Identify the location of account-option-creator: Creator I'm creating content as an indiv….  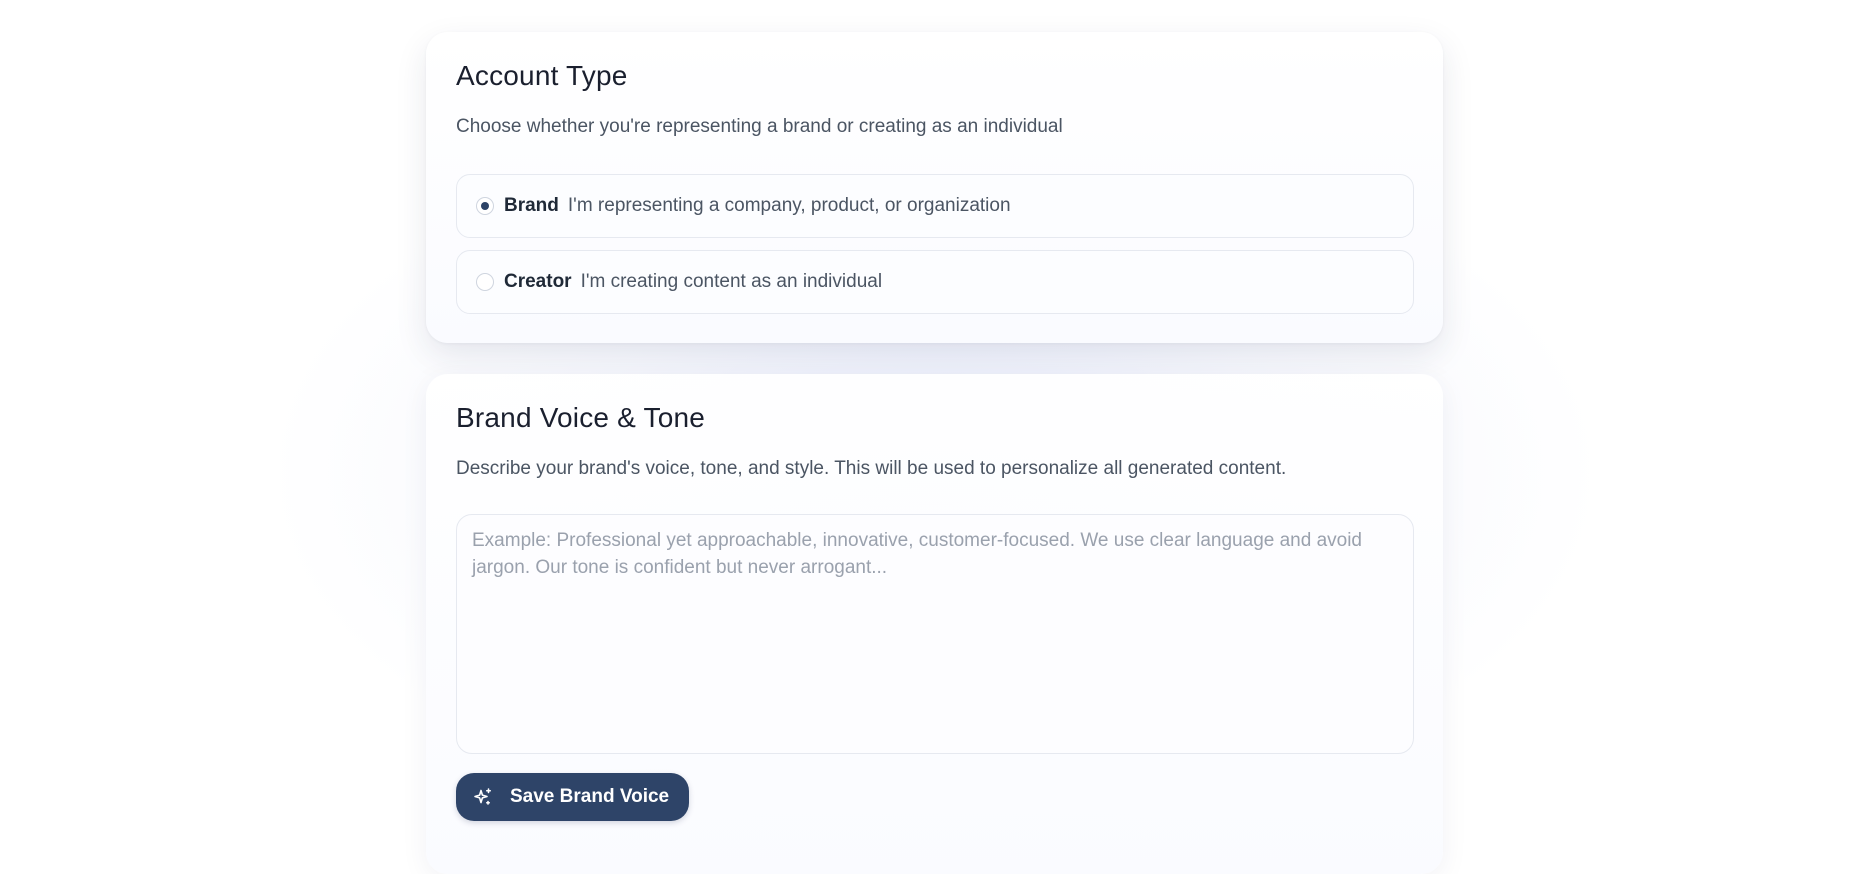
(935, 282).